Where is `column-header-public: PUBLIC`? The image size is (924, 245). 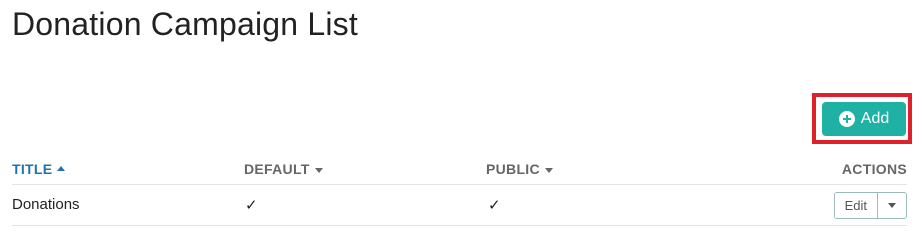
column-header-public: PUBLIC is located at coordinates (519, 169).